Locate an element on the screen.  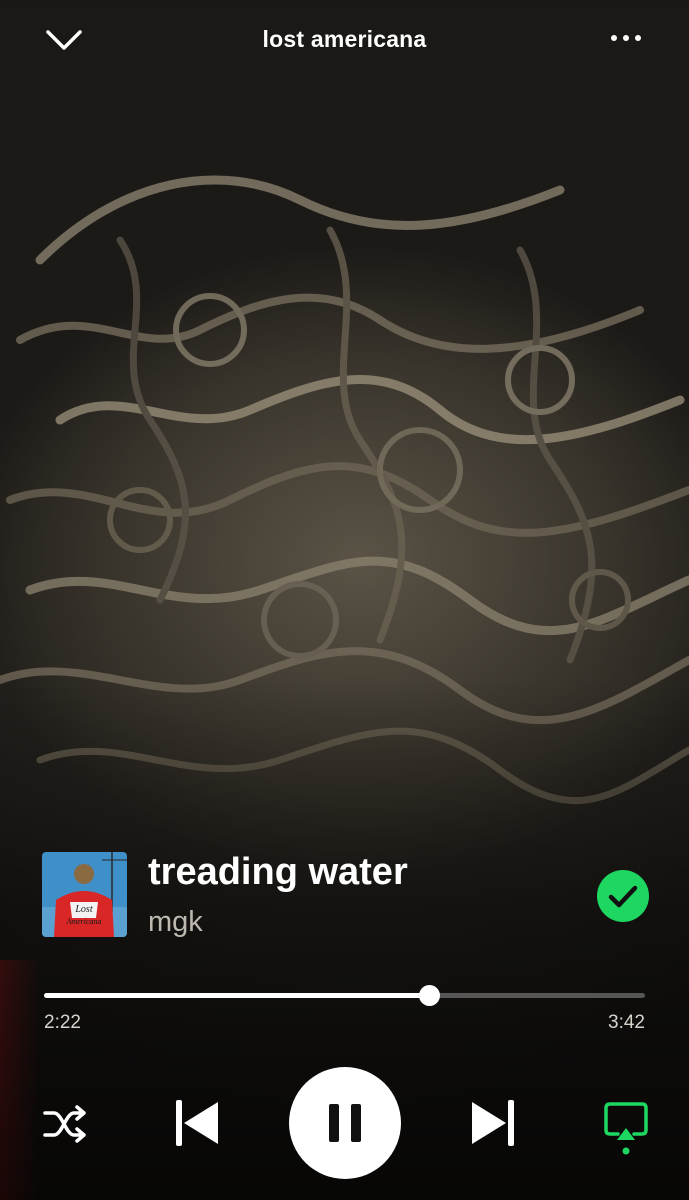
more-options-icon is located at coordinates (626, 39).